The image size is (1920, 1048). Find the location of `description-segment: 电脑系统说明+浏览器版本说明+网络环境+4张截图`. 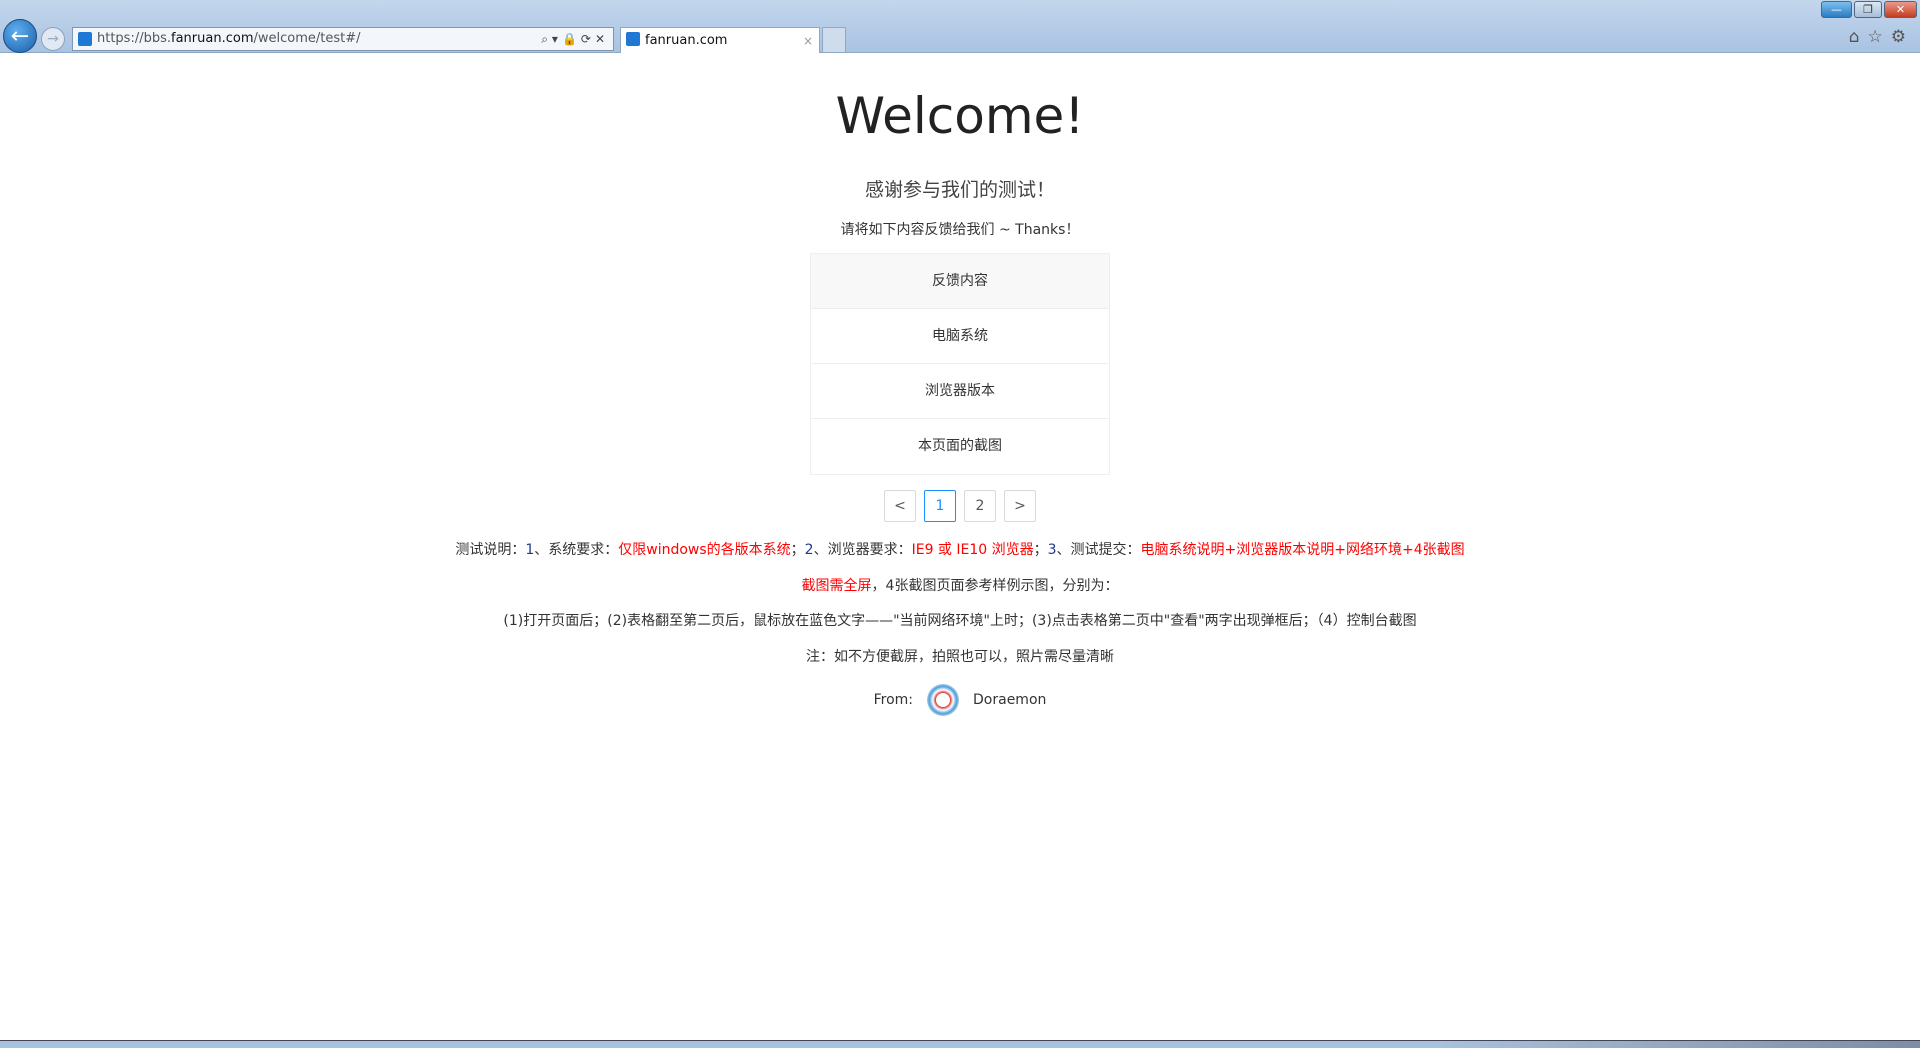

description-segment: 电脑系统说明+浏览器版本说明+网络环境+4张截图 is located at coordinates (1302, 550).